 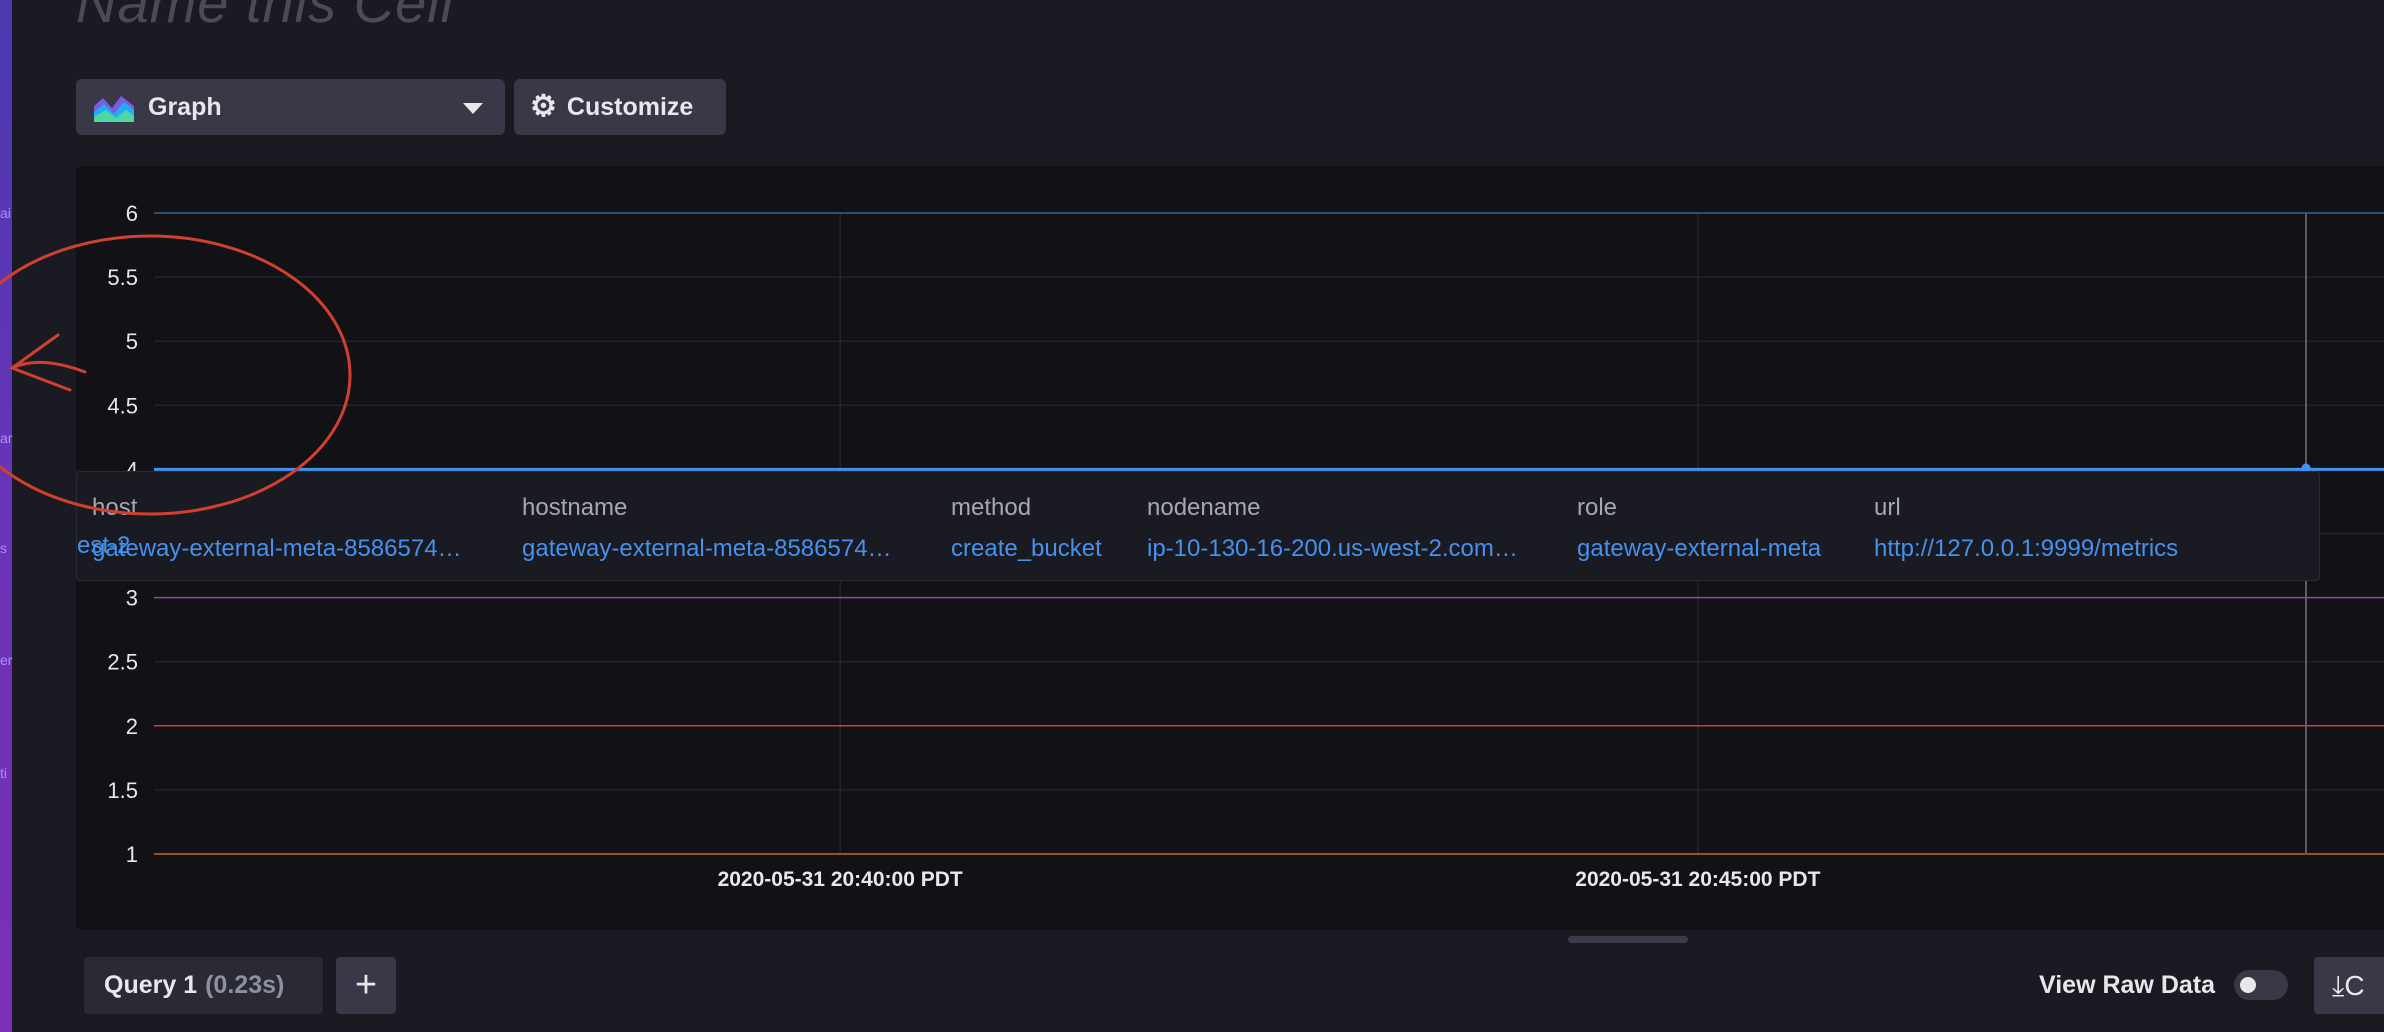 What do you see at coordinates (6, 660) in the screenshot?
I see `nav-fragment-4: er` at bounding box center [6, 660].